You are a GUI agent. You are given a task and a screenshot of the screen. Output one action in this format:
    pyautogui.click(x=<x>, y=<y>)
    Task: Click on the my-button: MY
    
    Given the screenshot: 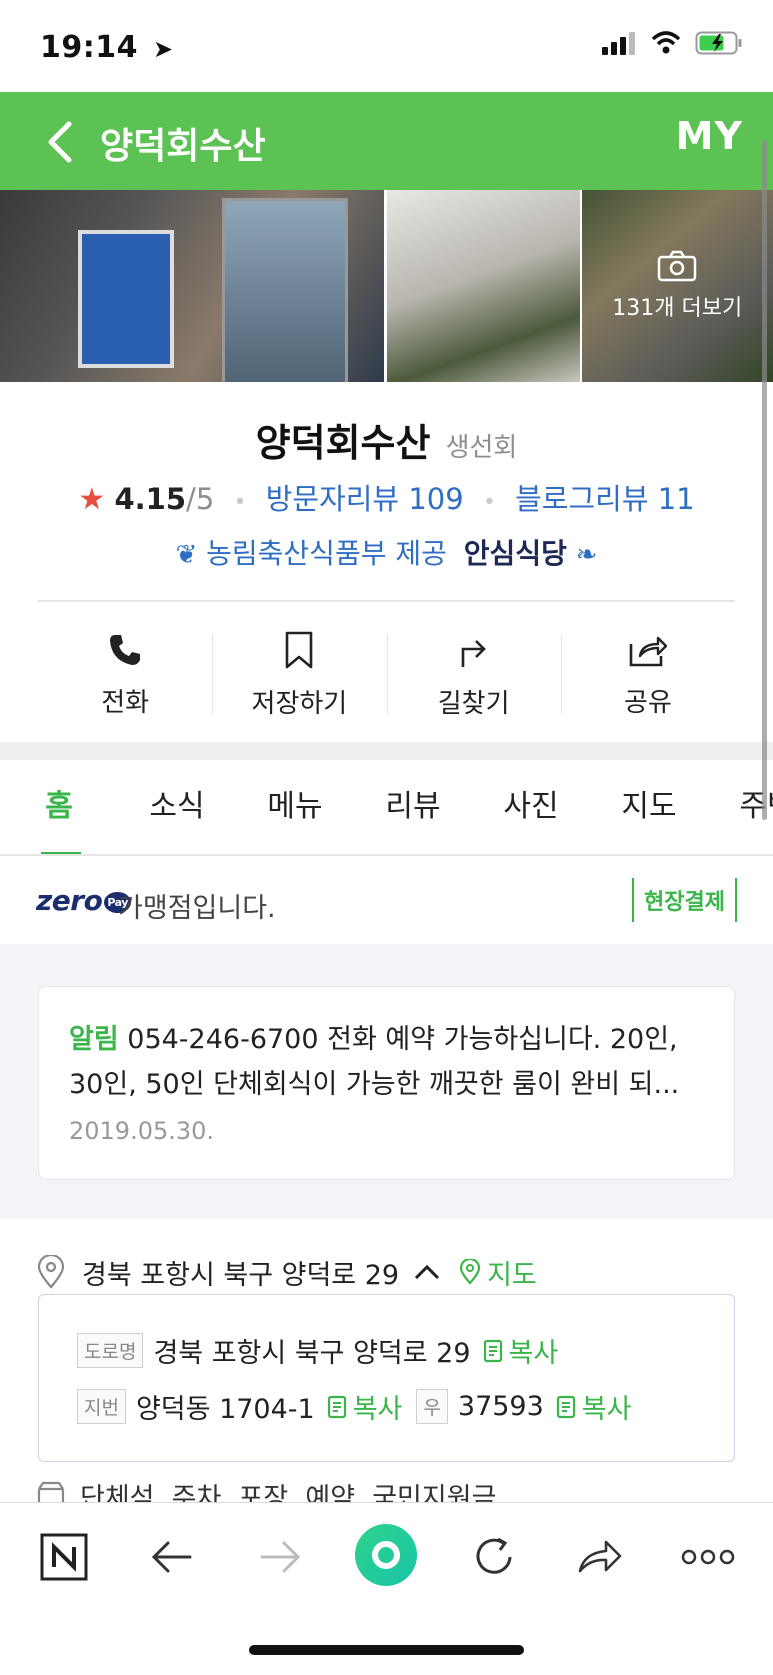 What is the action you would take?
    pyautogui.click(x=709, y=136)
    